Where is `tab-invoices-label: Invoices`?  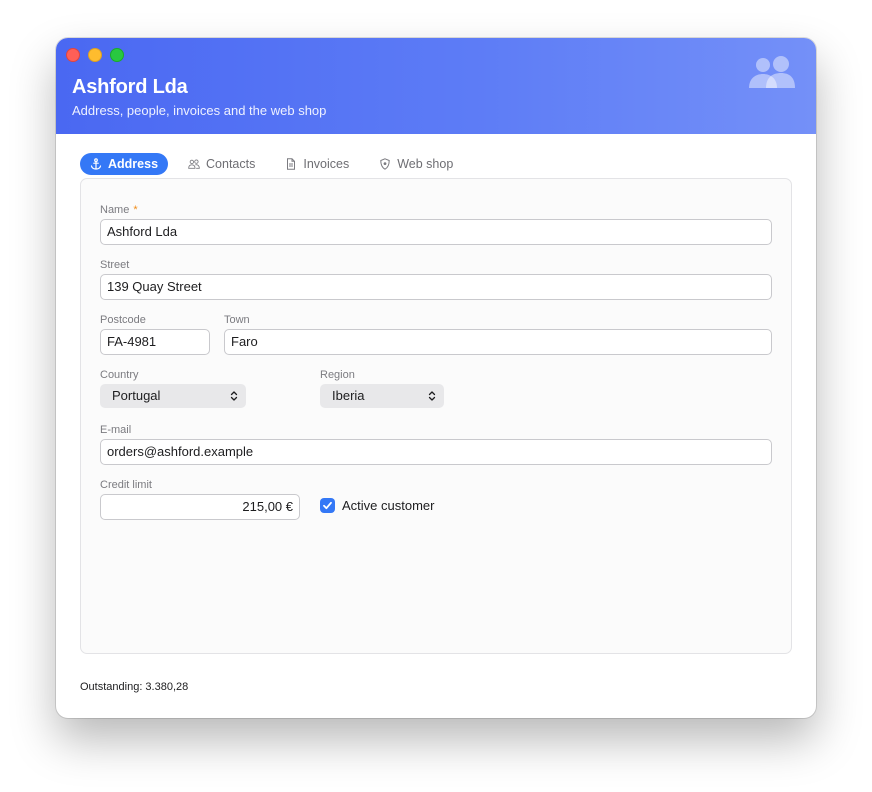 tab-invoices-label: Invoices is located at coordinates (326, 164).